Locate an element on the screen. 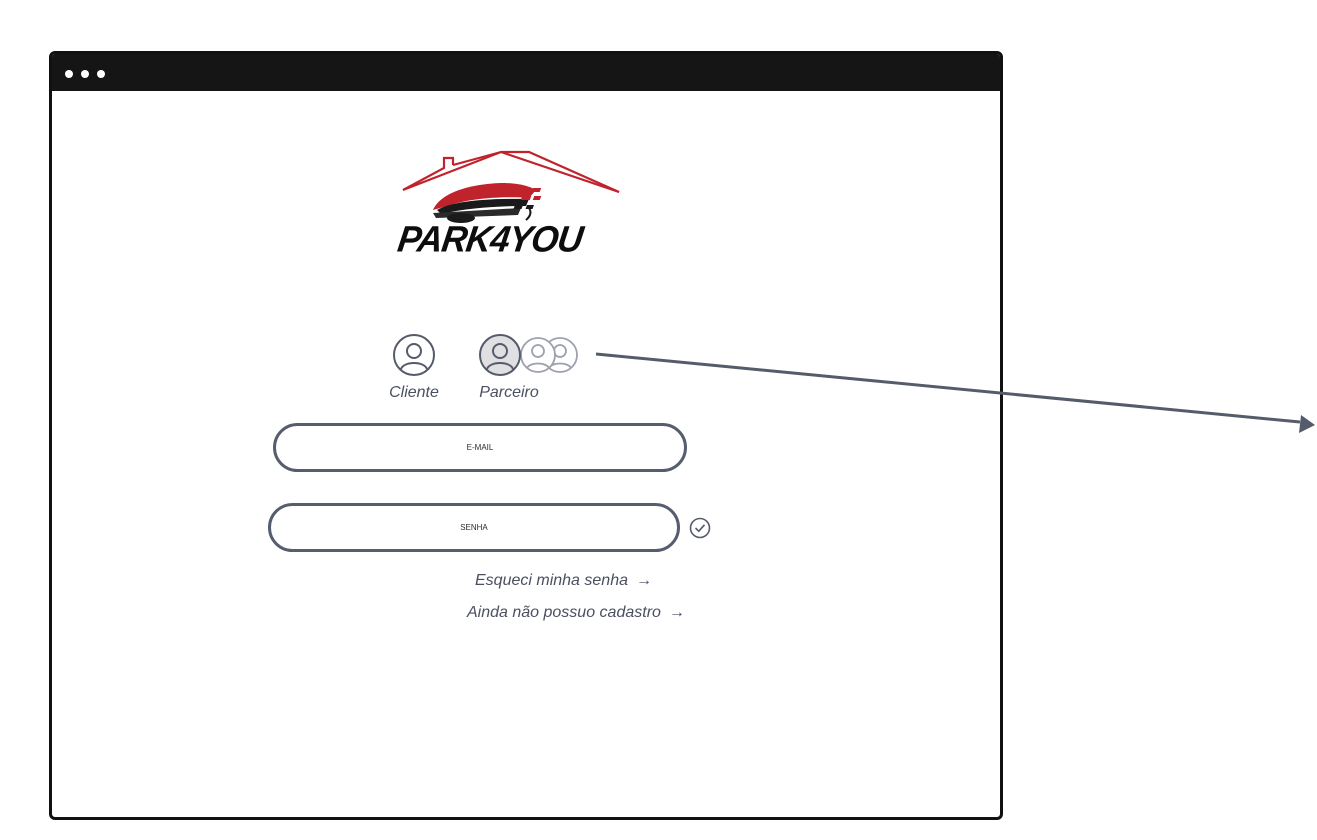 This screenshot has height=840, width=1317. user-icon is located at coordinates (414, 355).